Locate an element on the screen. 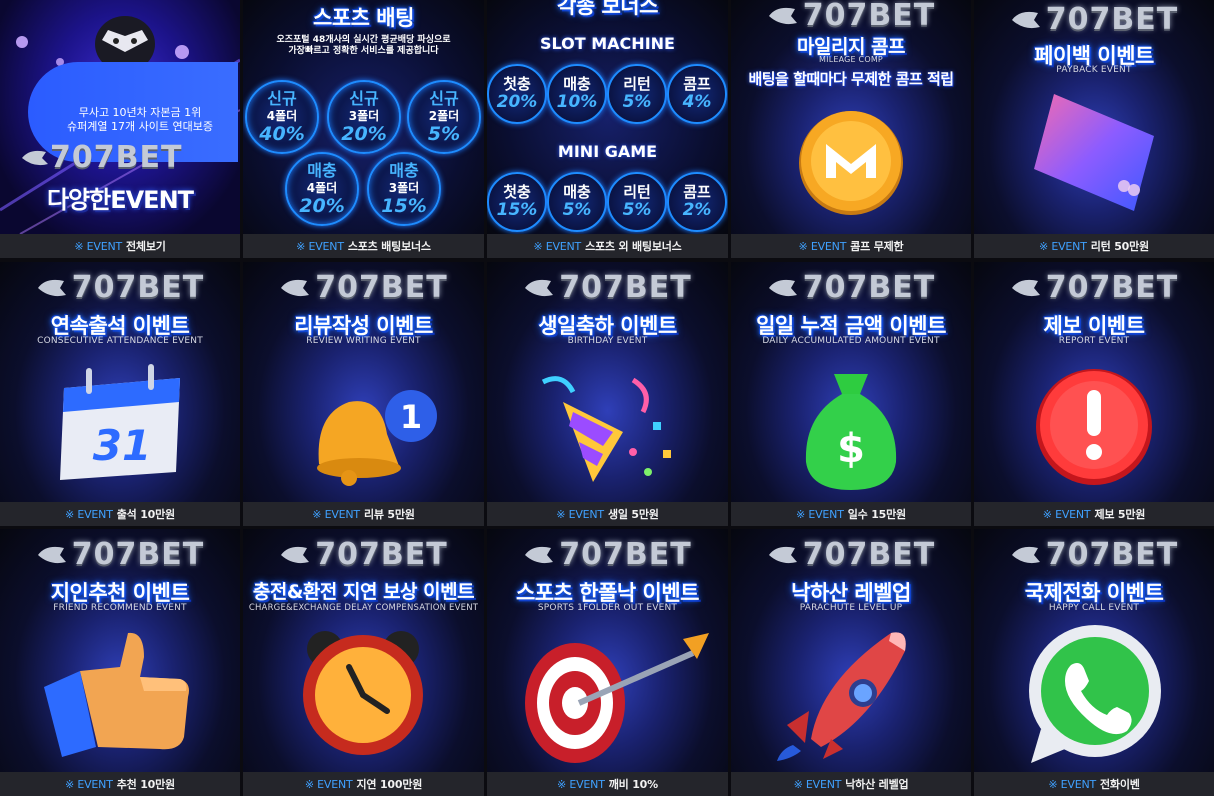 This screenshot has width=1214, height=796. event-banner: 707BET 제보 이벤트 REPORT EVENT is located at coordinates (1094, 382).